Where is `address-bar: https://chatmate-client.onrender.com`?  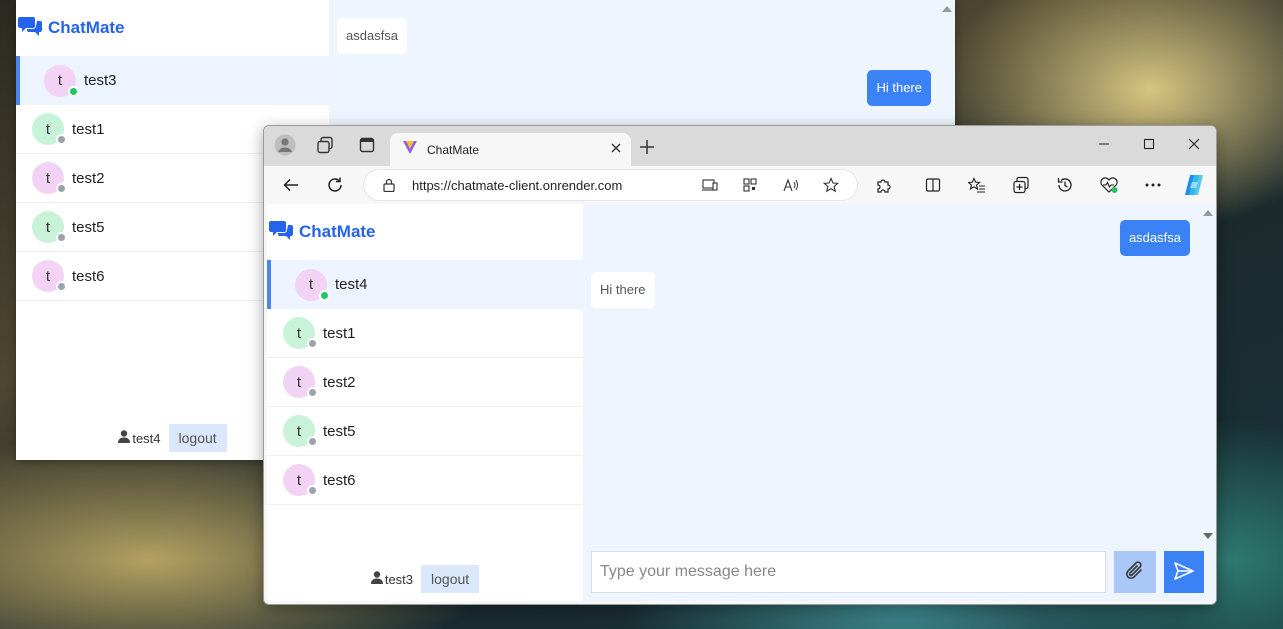 address-bar: https://chatmate-client.onrender.com is located at coordinates (610, 185).